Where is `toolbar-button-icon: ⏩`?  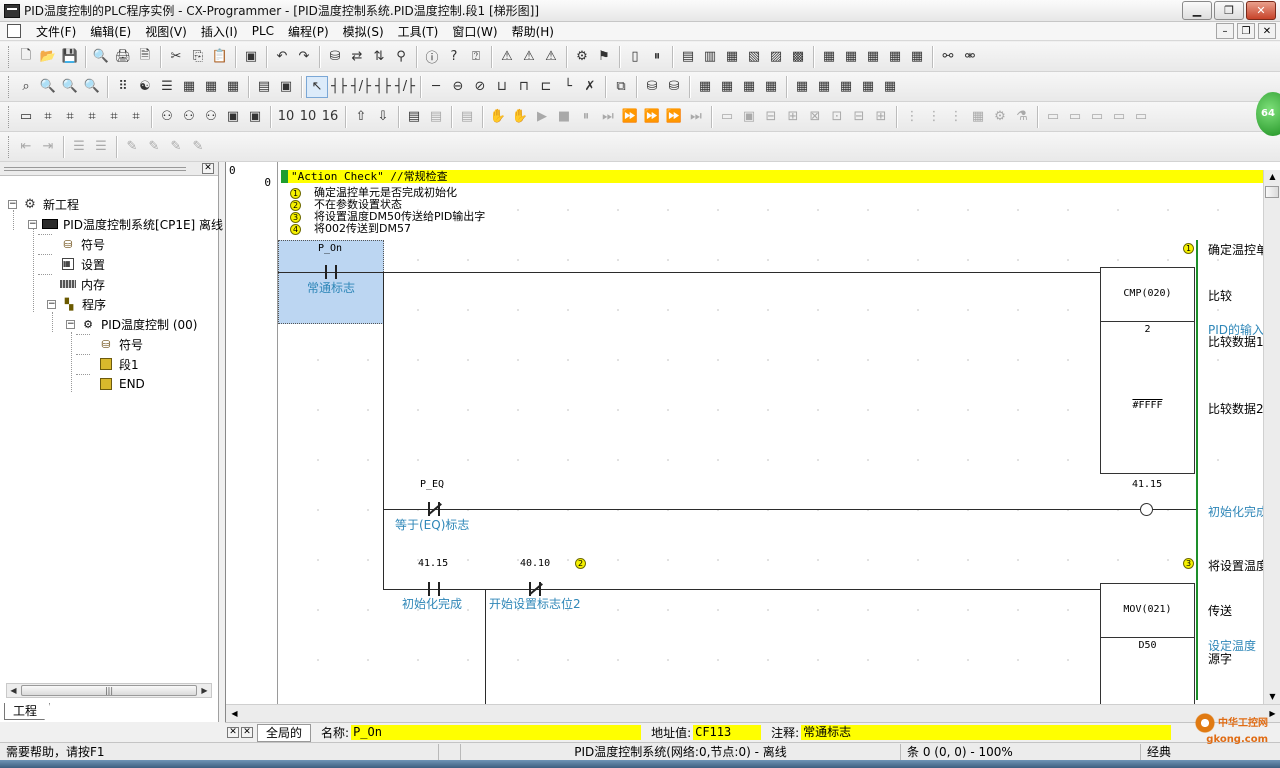
toolbar-button-icon: ⏩ is located at coordinates (630, 117).